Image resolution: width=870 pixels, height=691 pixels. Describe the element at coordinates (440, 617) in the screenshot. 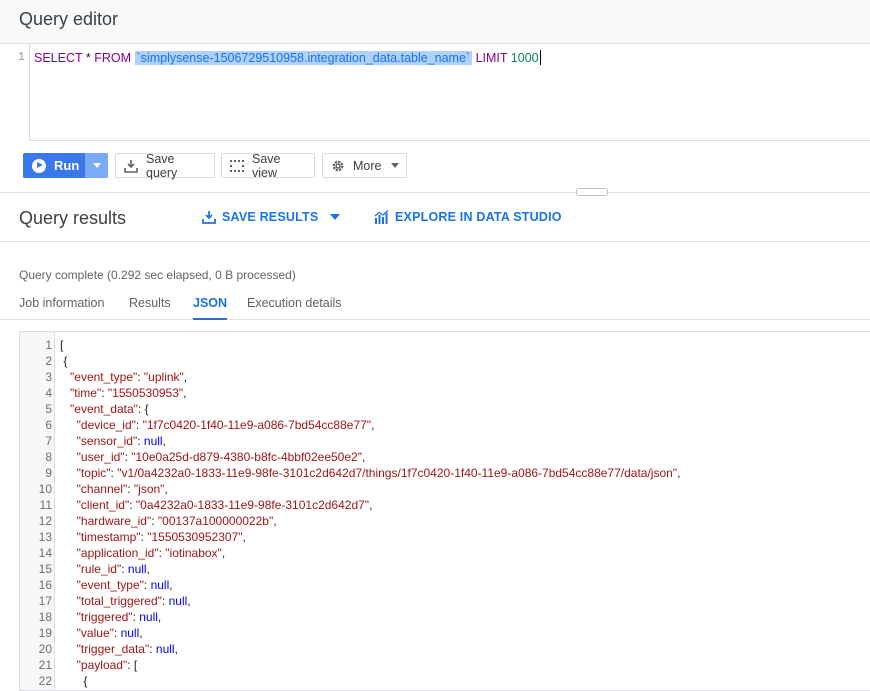

I see `json-line: 18 "triggered": null,` at that location.